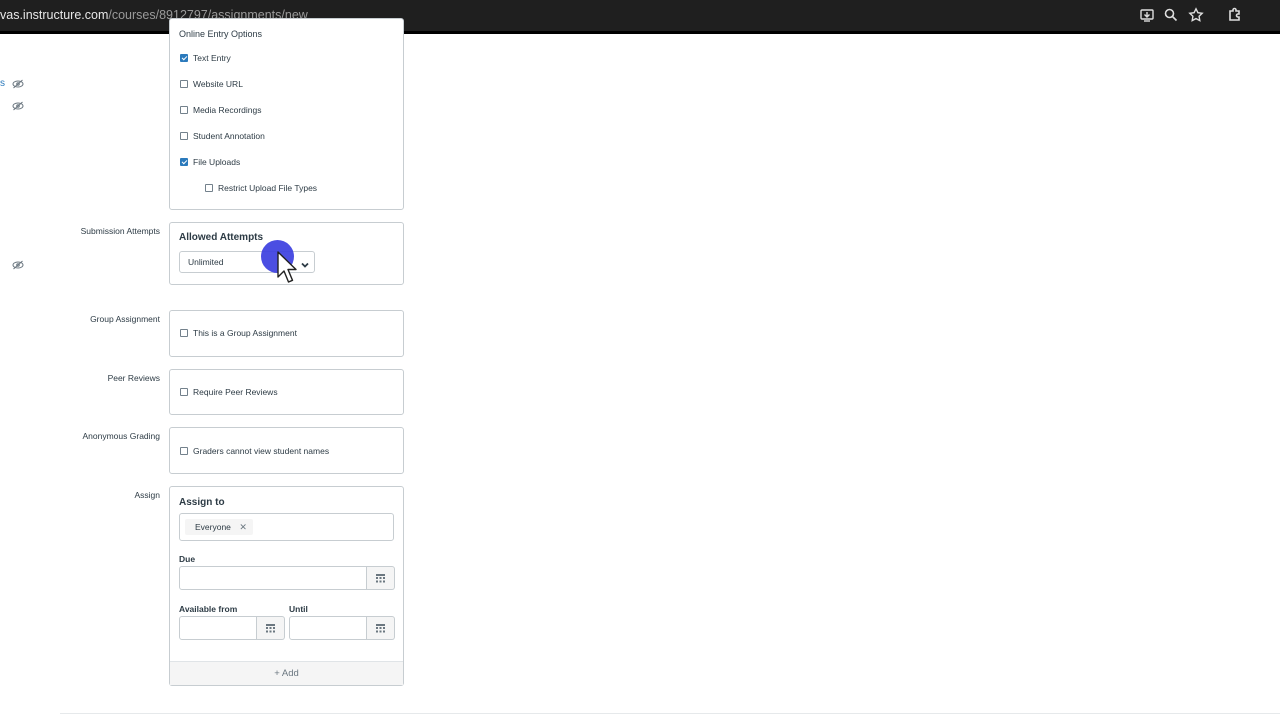 The height and width of the screenshot is (720, 1280). I want to click on until-label: Until, so click(298, 609).